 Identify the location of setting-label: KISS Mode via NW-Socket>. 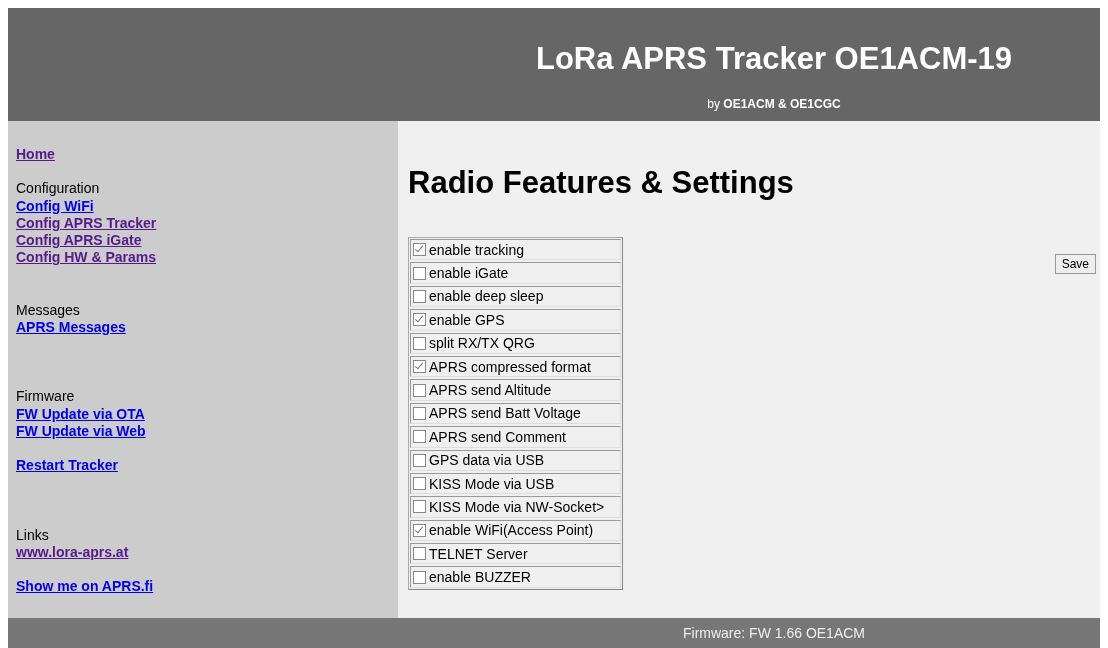
(517, 507).